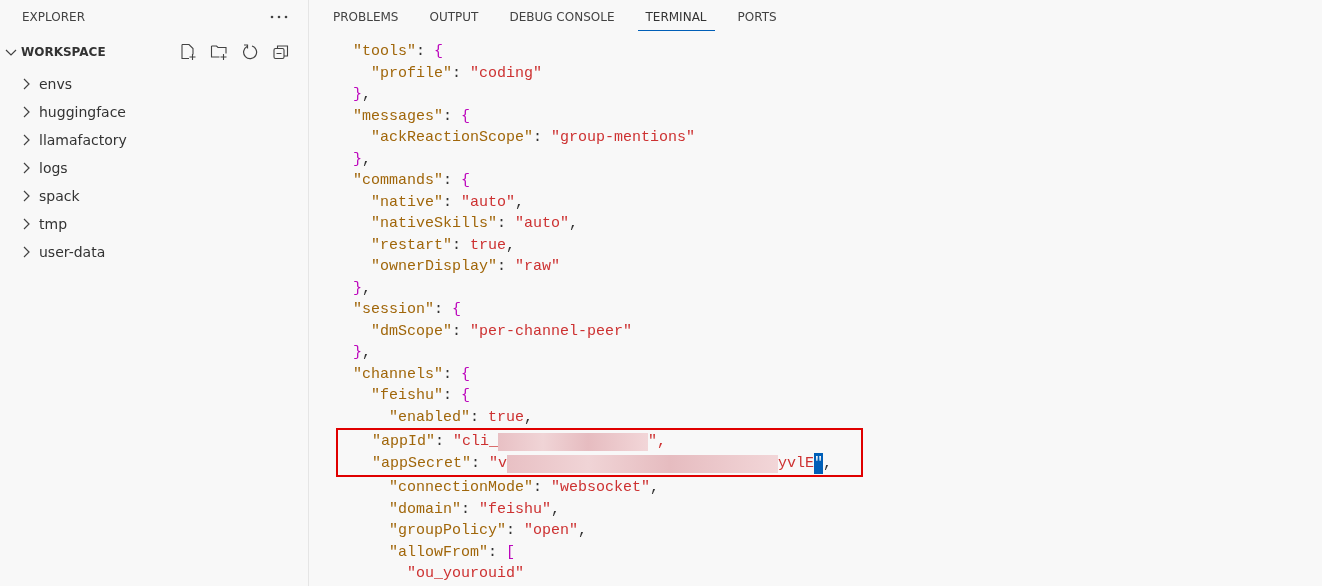  What do you see at coordinates (502, 331) in the screenshot?
I see `code-line: "dmScope": "per-channel-peer"` at bounding box center [502, 331].